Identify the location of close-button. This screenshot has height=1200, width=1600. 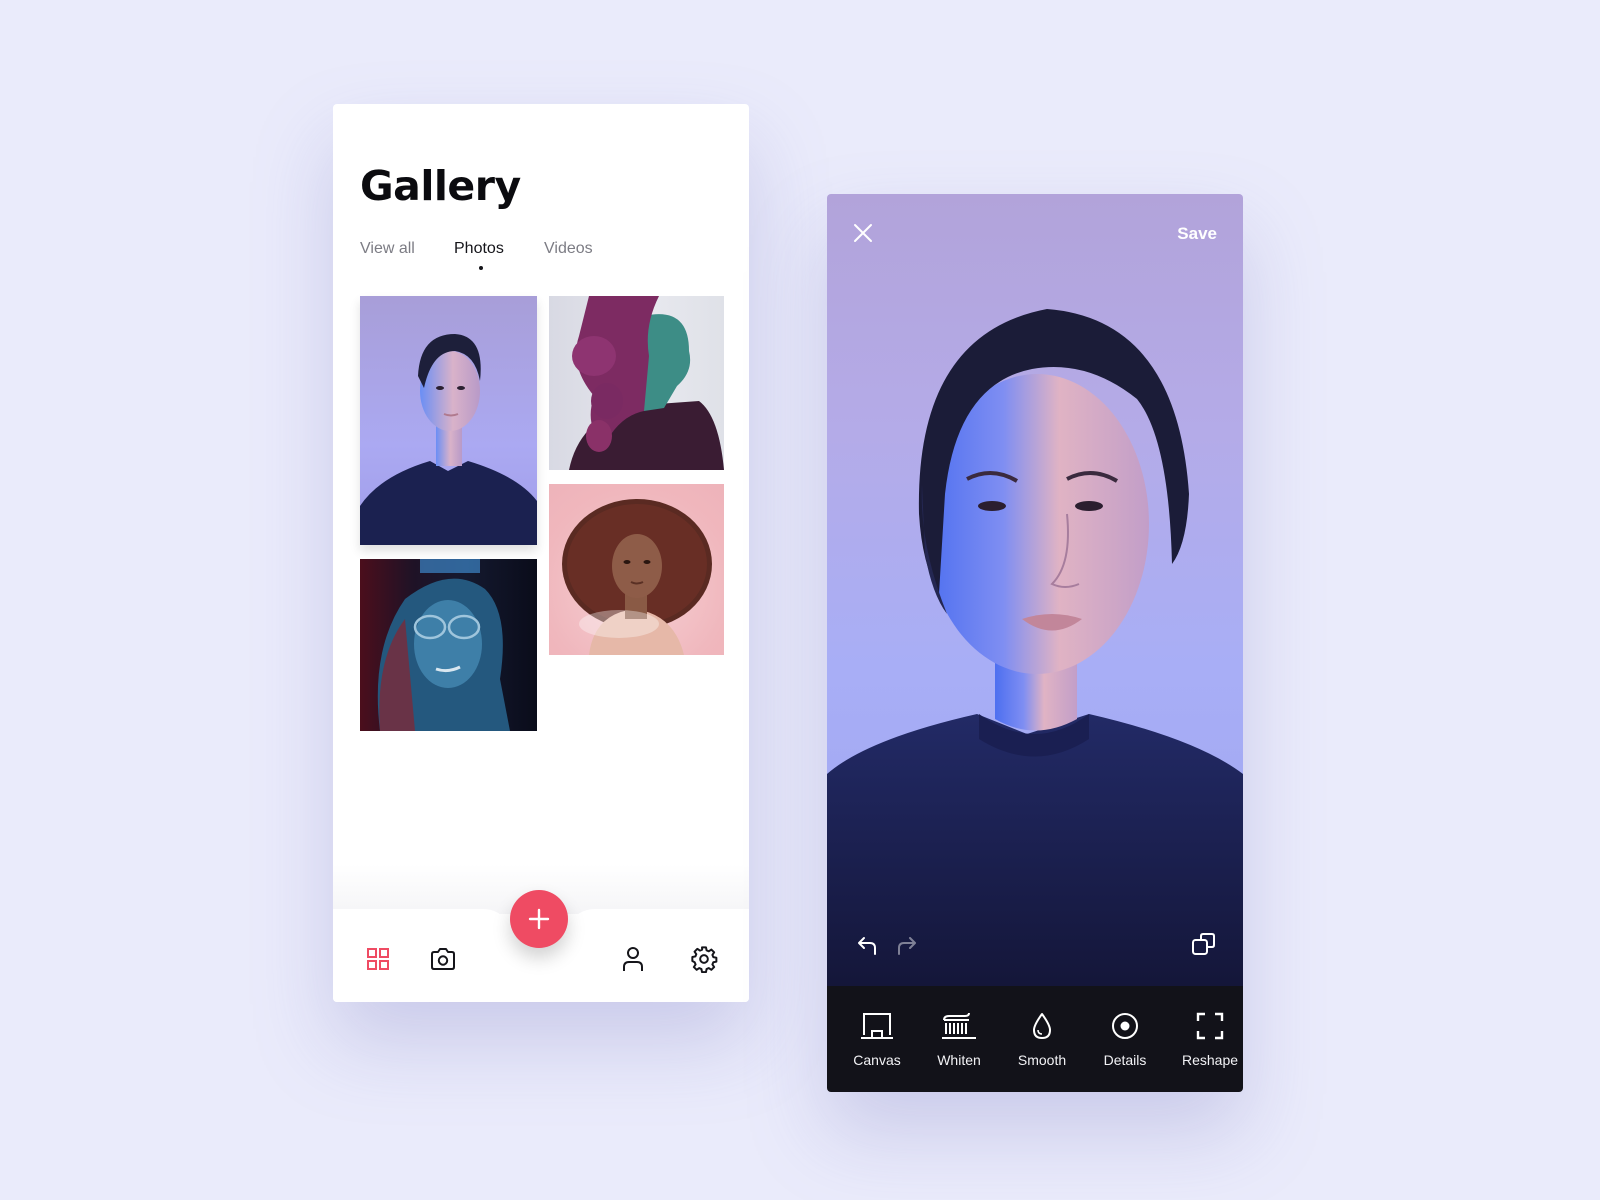
(863, 233).